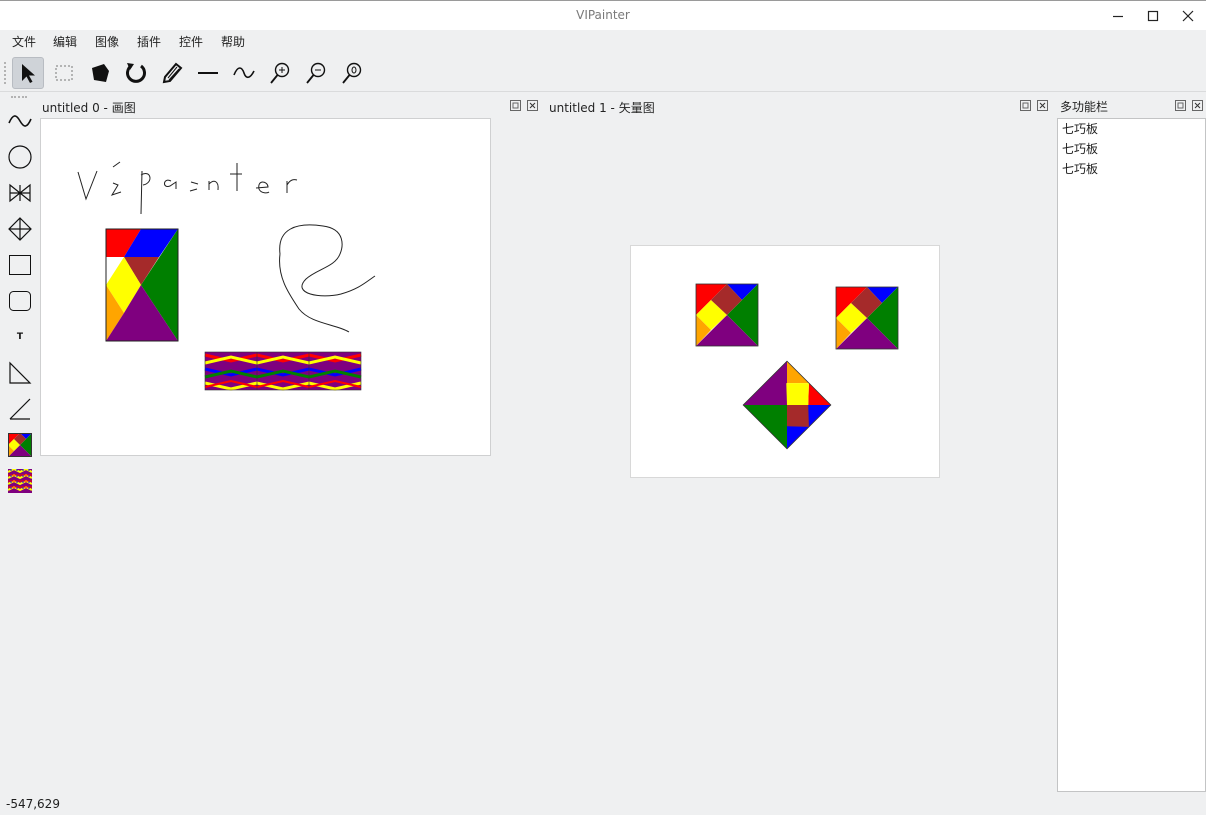  I want to click on zoom-in-tool-button, so click(280, 73).